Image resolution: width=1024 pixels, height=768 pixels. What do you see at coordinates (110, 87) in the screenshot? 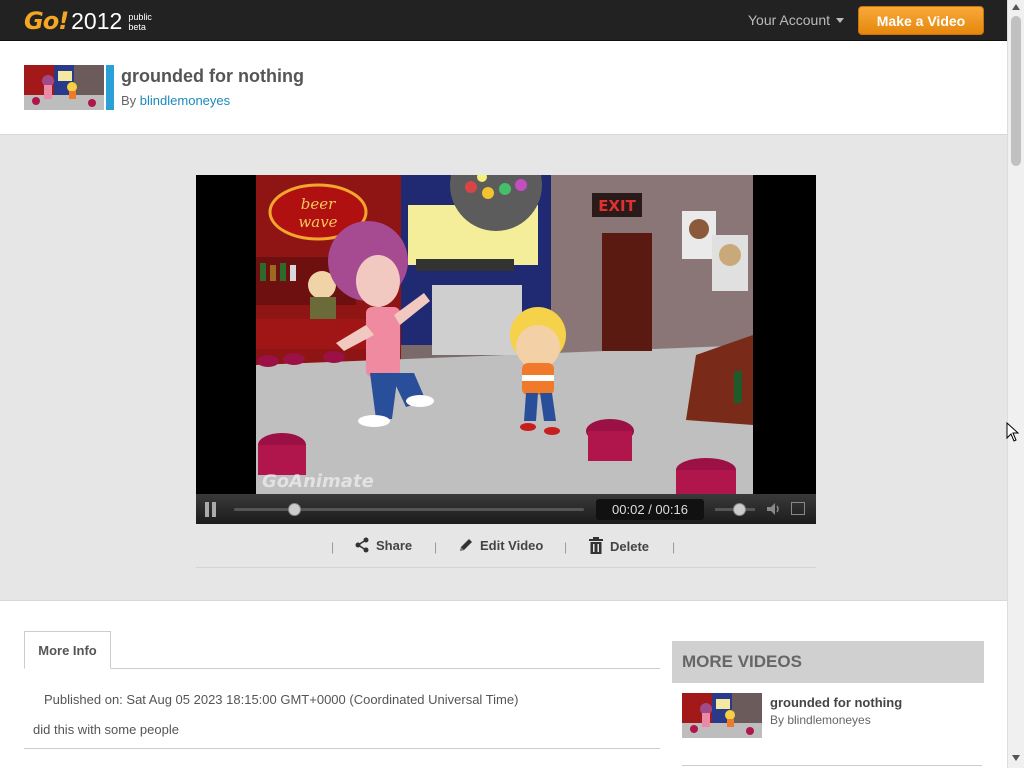
I see `thumbnail-accent-bar` at bounding box center [110, 87].